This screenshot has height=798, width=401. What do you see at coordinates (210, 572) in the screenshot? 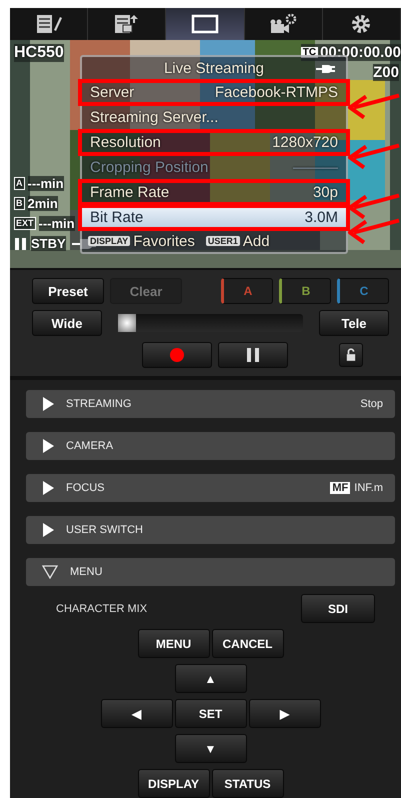
I see `section-header: MENU` at bounding box center [210, 572].